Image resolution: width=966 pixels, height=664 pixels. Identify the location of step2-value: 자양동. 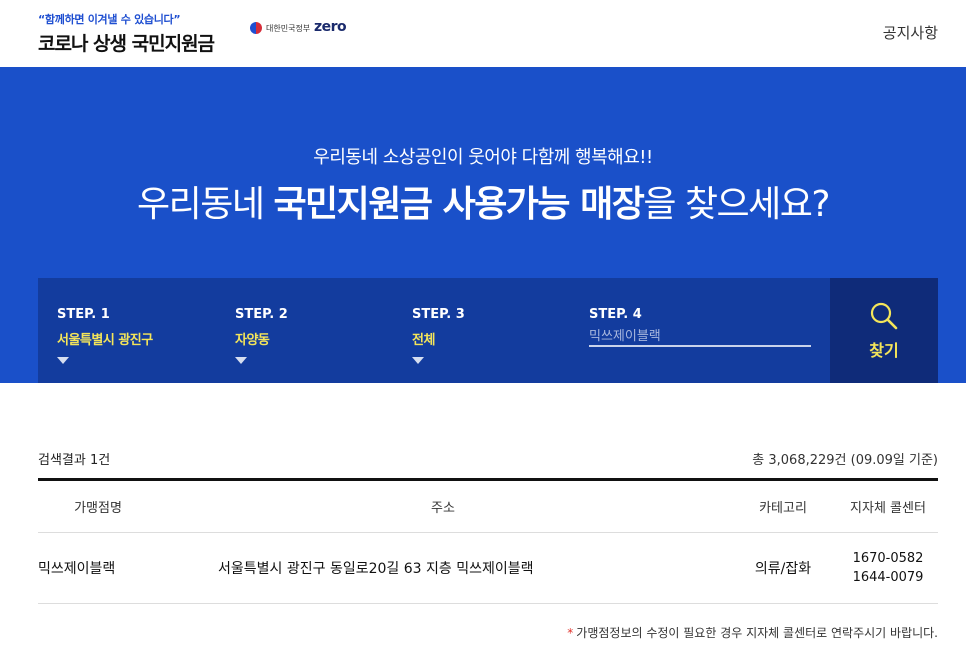
(252, 340).